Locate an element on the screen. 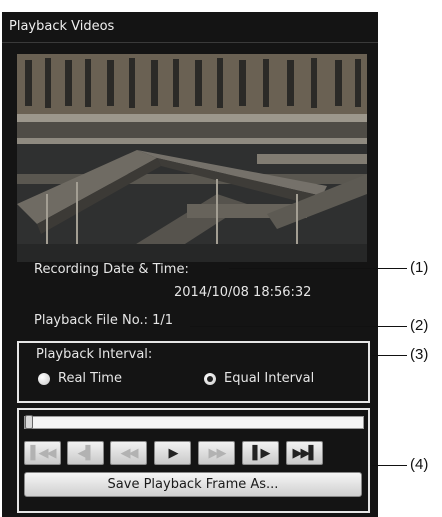  callout-4: (4) is located at coordinates (419, 464).